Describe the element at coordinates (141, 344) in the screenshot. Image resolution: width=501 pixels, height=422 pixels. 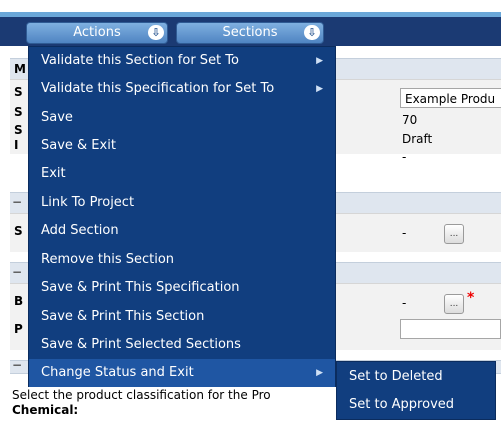
I see `menu-item-label: Save & Print Selected Sections` at that location.